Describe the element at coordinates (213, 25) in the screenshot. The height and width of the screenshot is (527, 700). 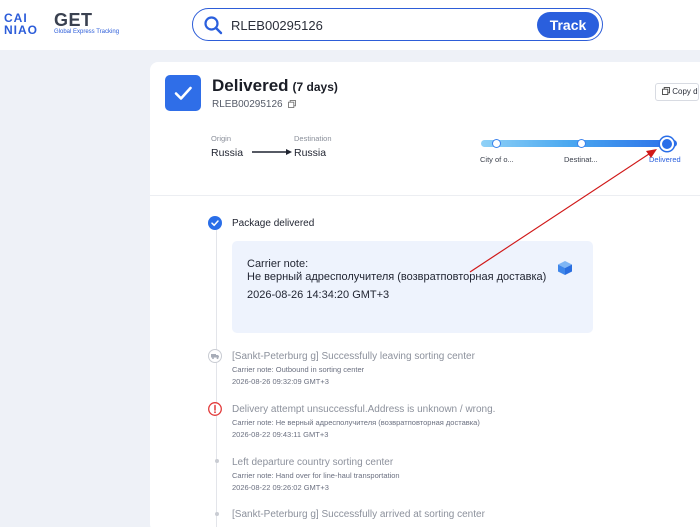
I see `search-icon` at that location.